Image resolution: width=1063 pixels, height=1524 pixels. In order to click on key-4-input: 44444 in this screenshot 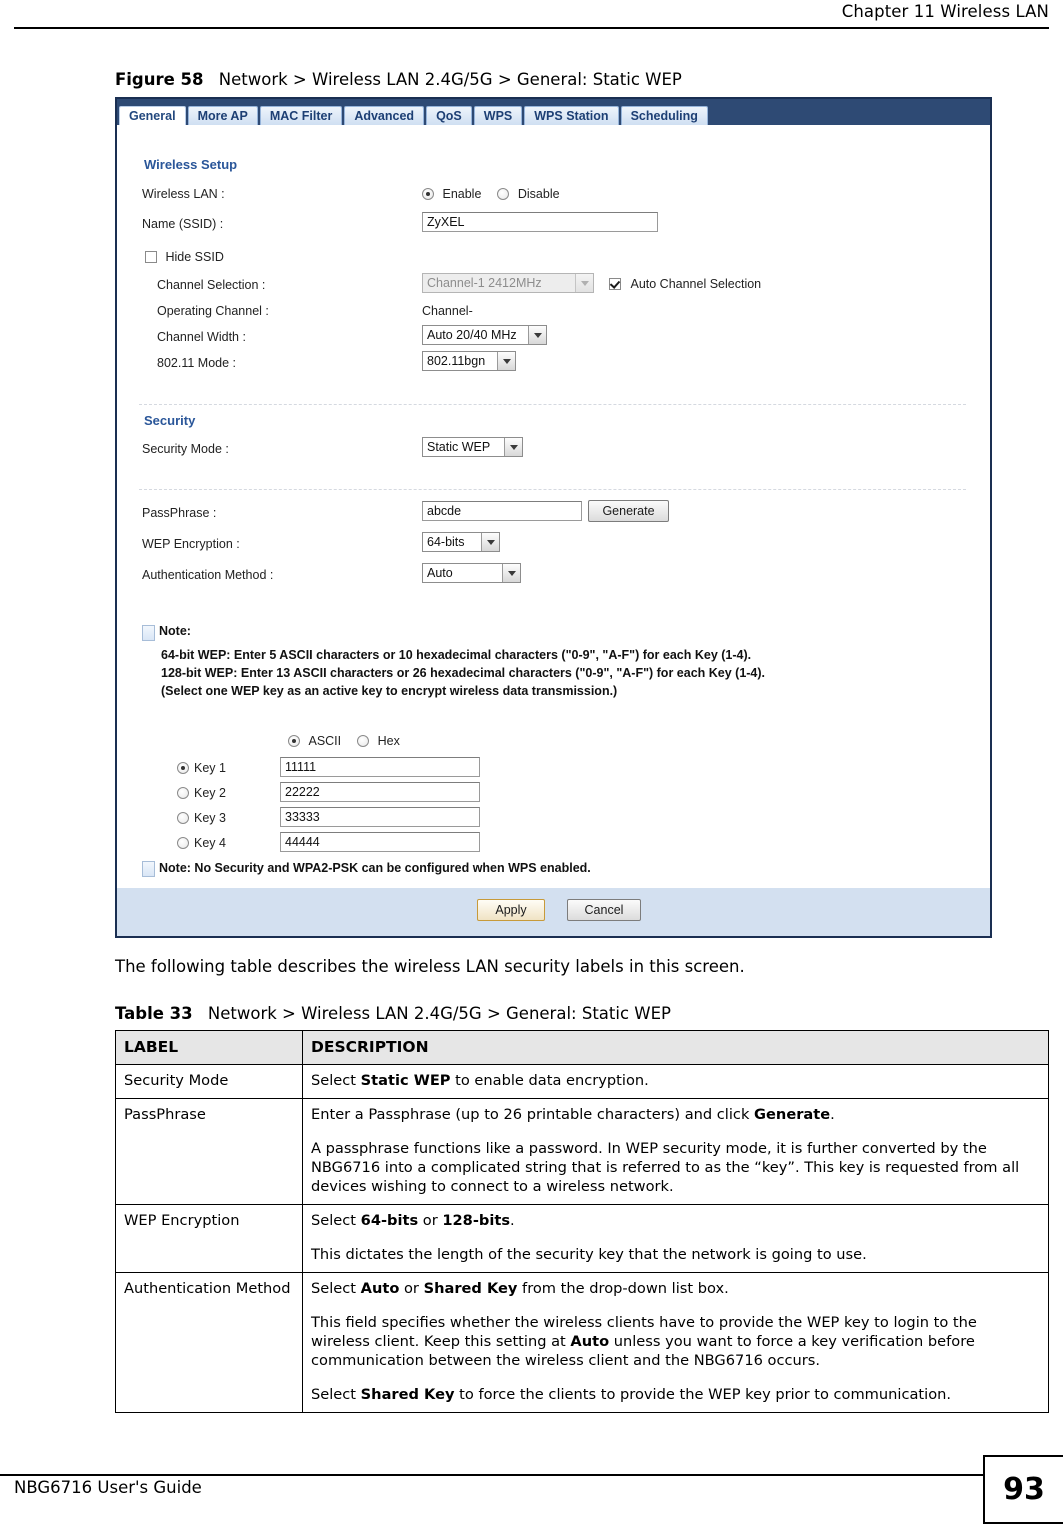, I will do `click(380, 842)`.